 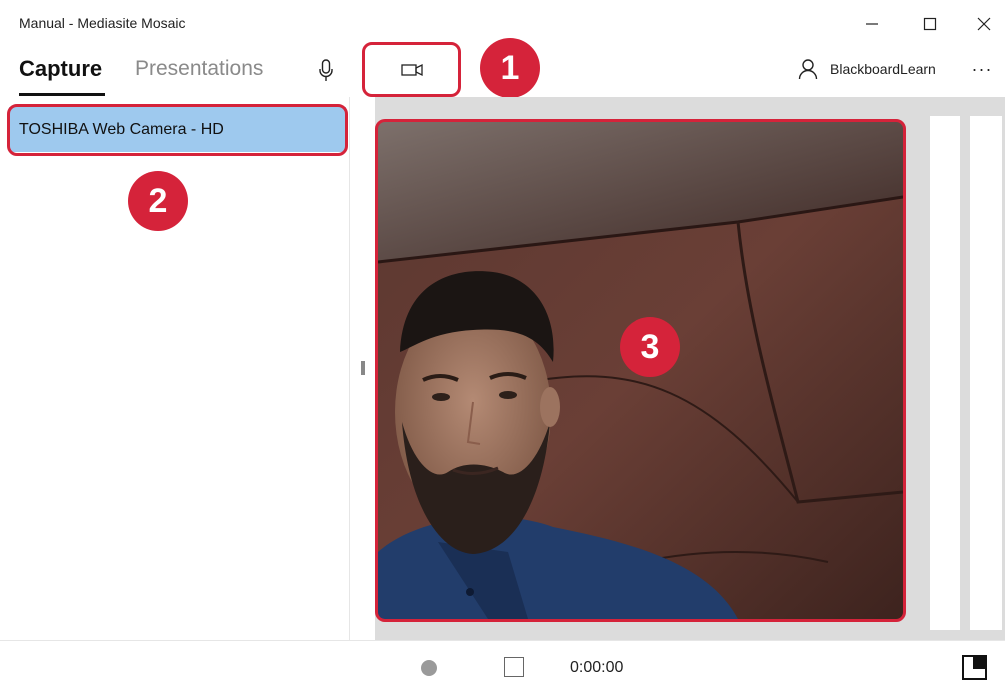 I want to click on minimize-icon, so click(x=872, y=24).